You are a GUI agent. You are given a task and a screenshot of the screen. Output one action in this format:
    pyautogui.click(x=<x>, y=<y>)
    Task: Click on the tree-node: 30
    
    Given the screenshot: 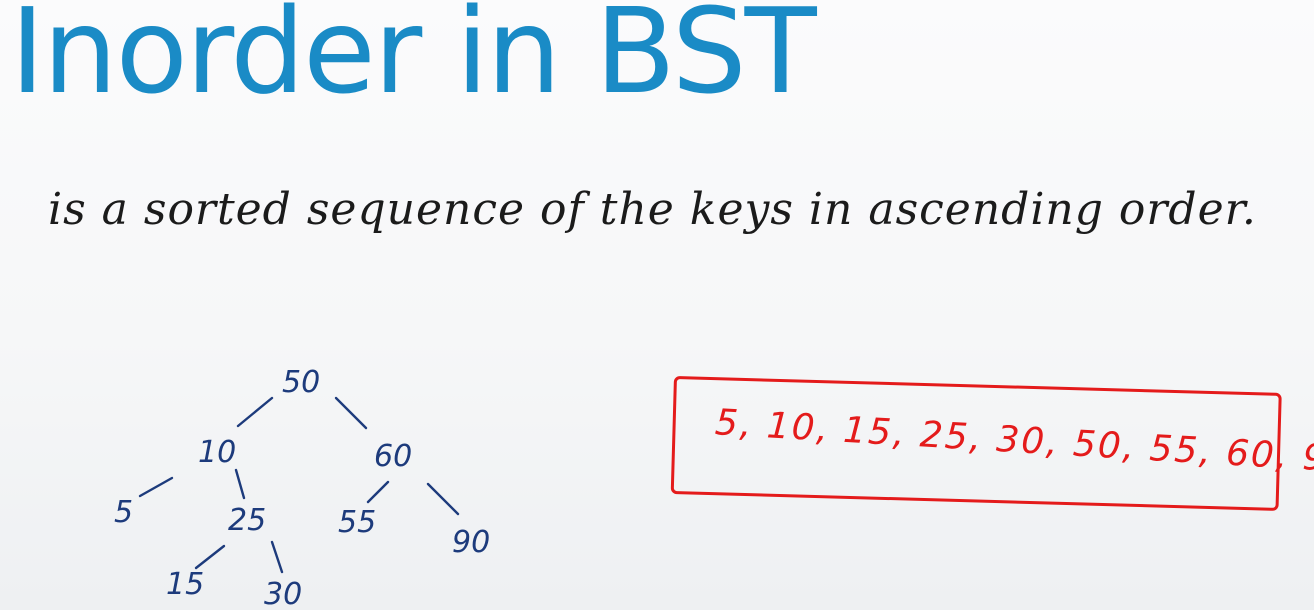 What is the action you would take?
    pyautogui.click(x=283, y=593)
    